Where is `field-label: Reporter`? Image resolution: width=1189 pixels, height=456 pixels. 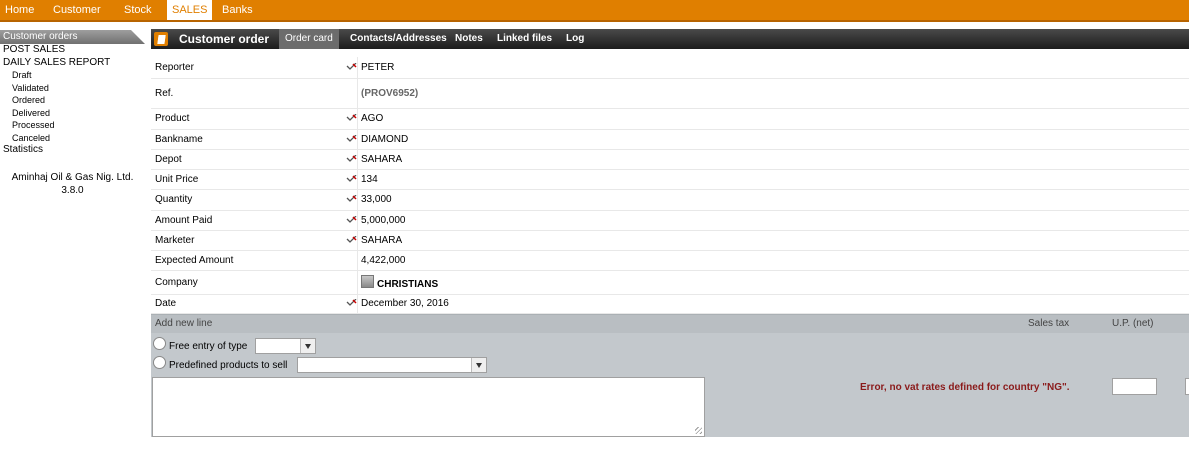
field-label: Reporter is located at coordinates (248, 68).